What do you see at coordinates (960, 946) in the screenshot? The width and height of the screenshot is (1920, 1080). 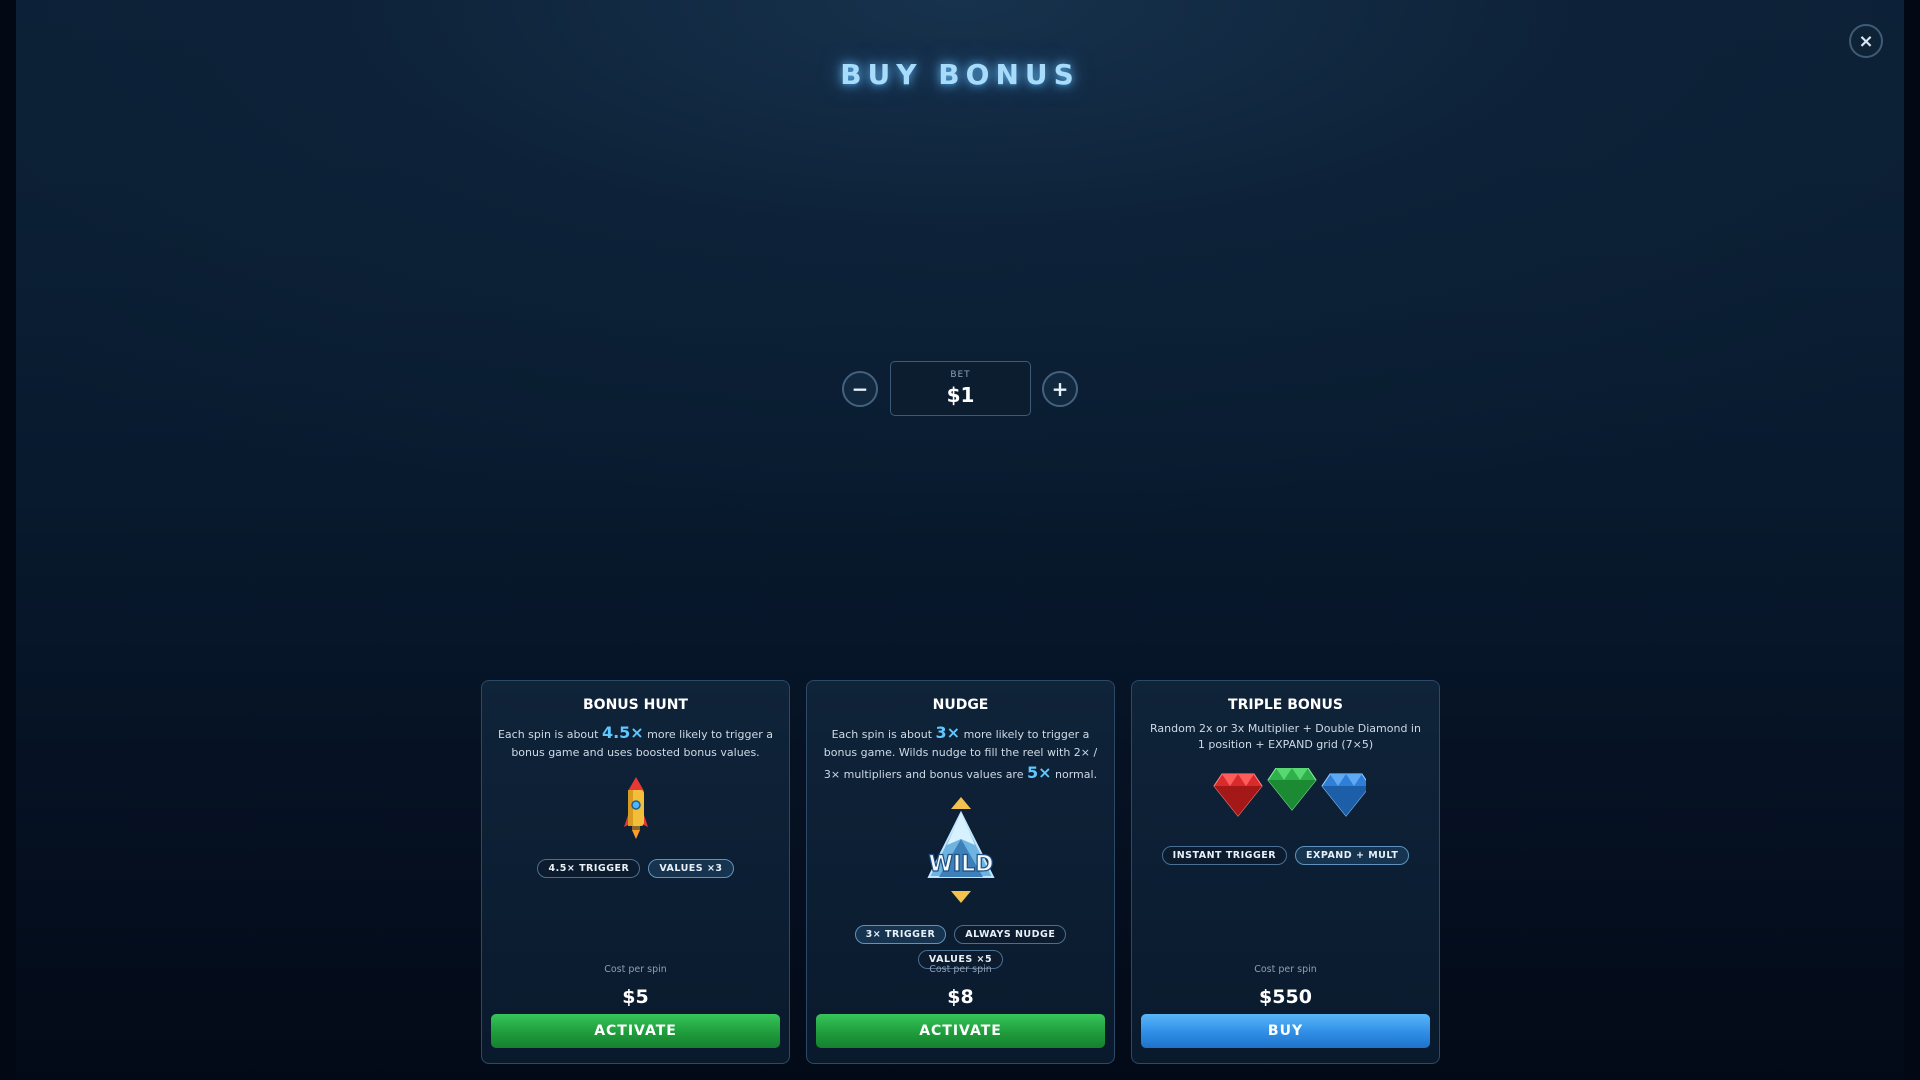 I see `feature-tags: 3× TRIGGER ALWAYS NUDGE VALUES ×5` at bounding box center [960, 946].